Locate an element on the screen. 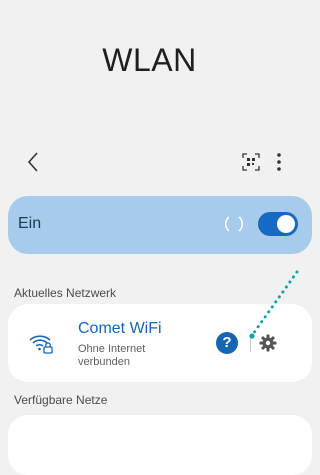  divider is located at coordinates (250, 343).